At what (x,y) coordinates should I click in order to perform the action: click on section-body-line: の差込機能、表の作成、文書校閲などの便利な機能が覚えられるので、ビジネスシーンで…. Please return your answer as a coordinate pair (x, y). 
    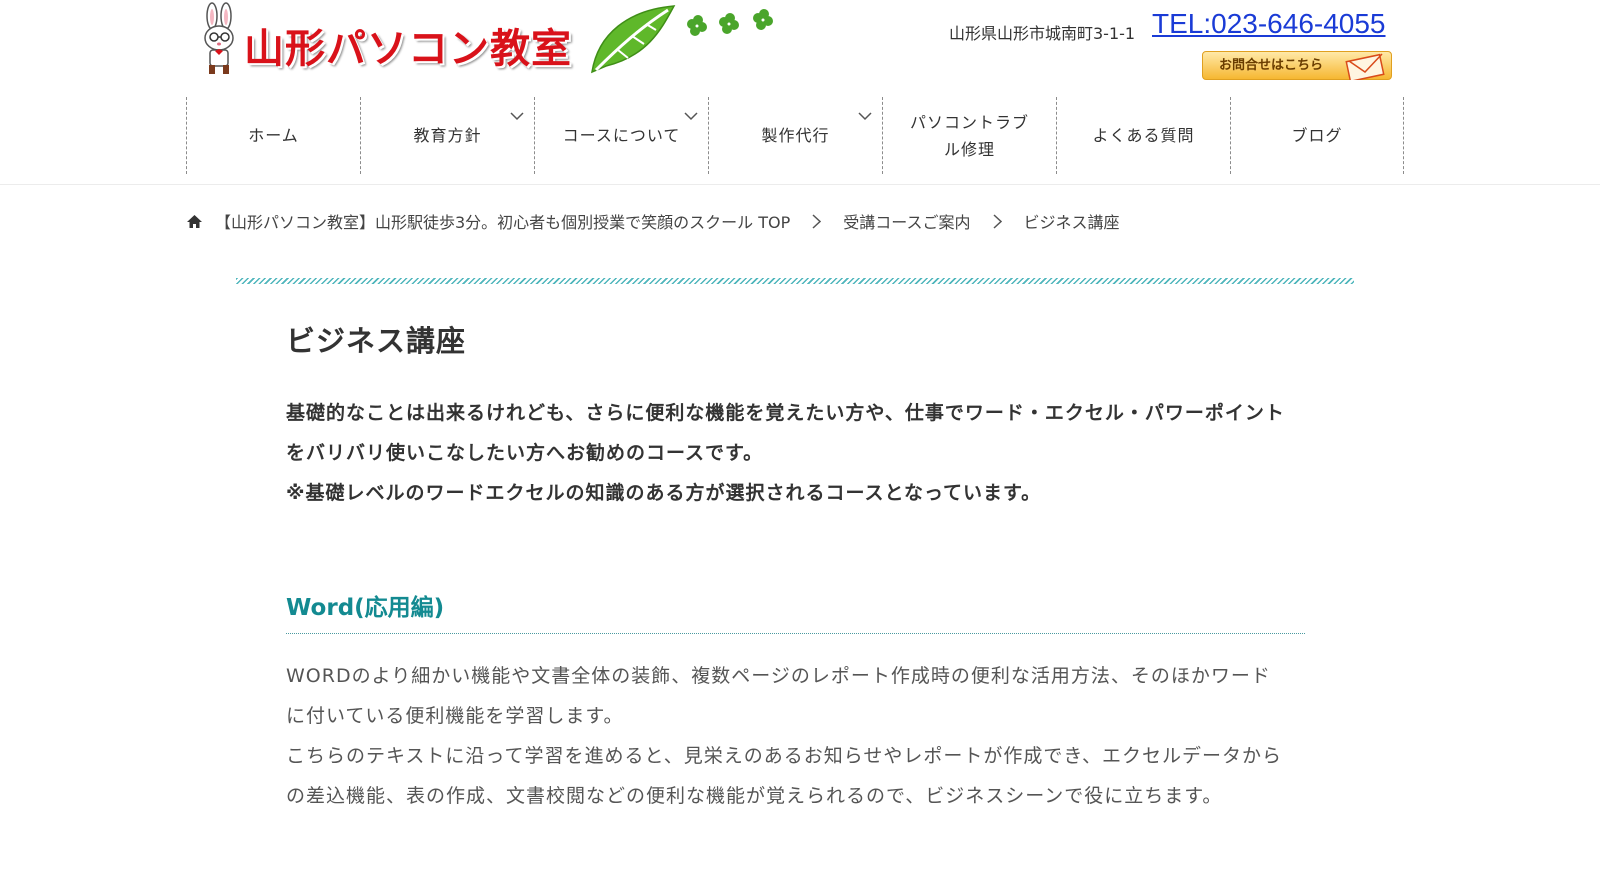
    Looking at the image, I should click on (754, 796).